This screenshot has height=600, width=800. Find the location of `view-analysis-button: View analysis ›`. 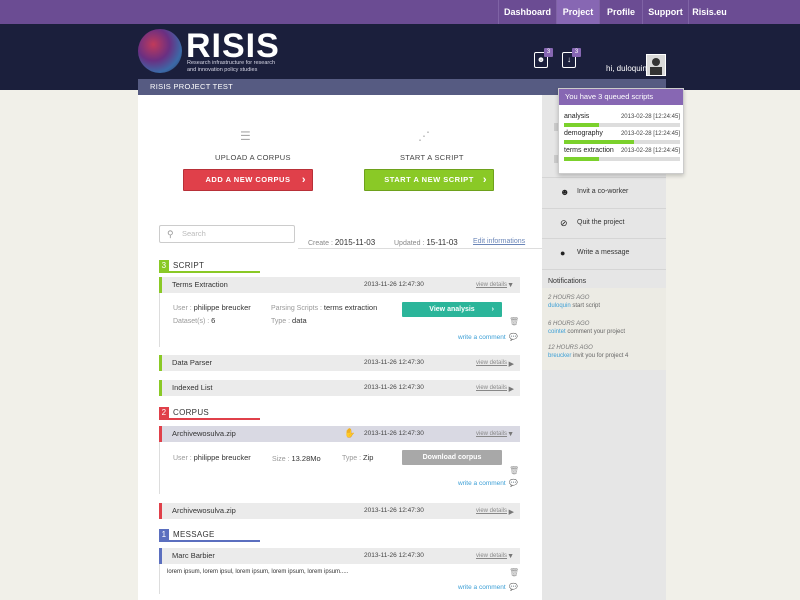

view-analysis-button: View analysis › is located at coordinates (452, 309).